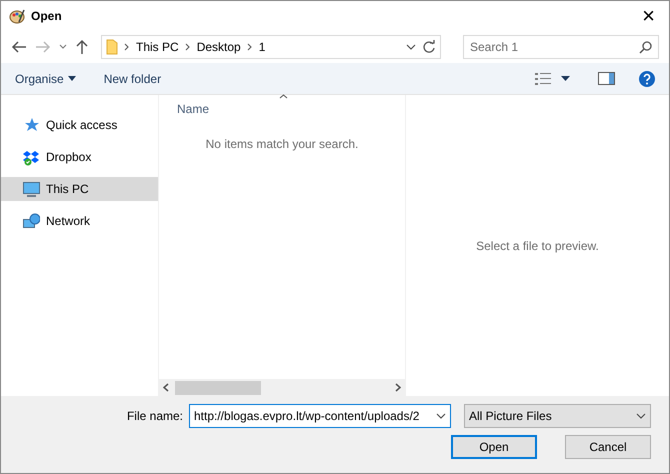 The height and width of the screenshot is (474, 670). What do you see at coordinates (537, 246) in the screenshot?
I see `preview-message: Select a file to preview.` at bounding box center [537, 246].